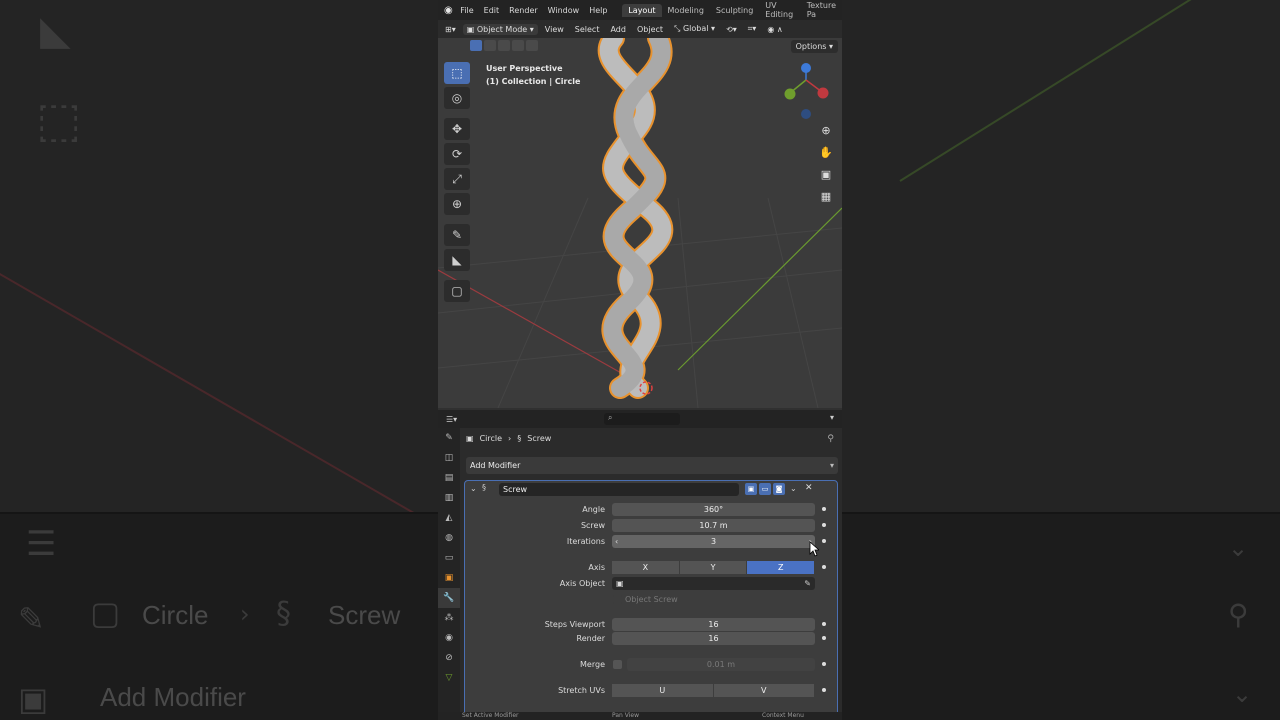 Image resolution: width=1280 pixels, height=720 pixels. What do you see at coordinates (721, 664) in the screenshot?
I see `merge-distance-field: 0.01 m` at bounding box center [721, 664].